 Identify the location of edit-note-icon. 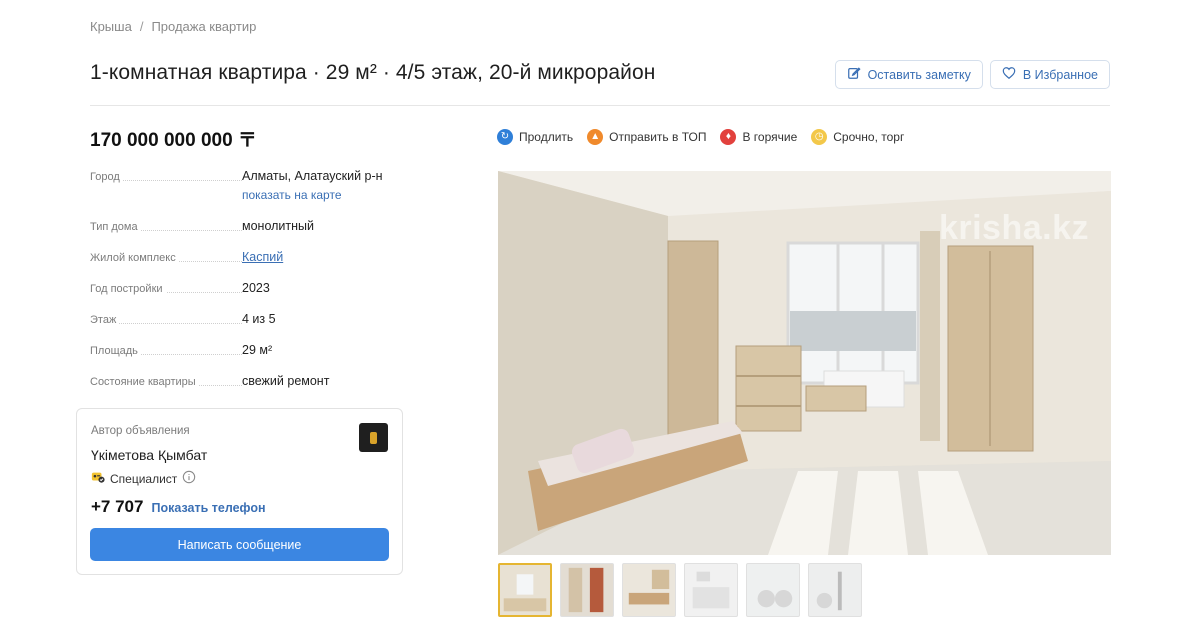
(854, 74).